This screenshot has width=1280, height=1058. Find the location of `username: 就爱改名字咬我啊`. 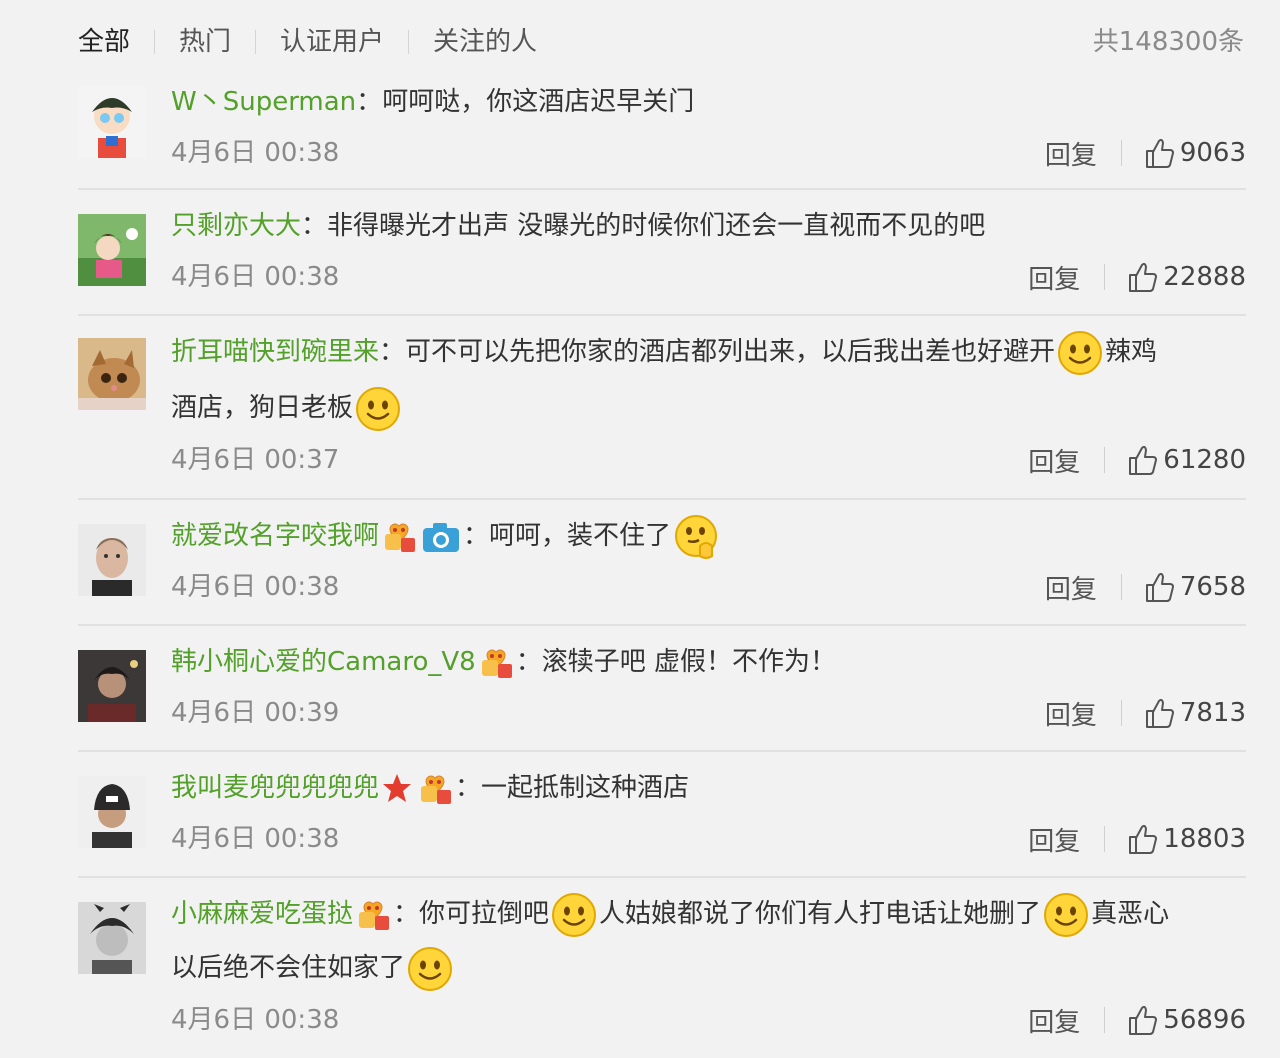

username: 就爱改名字咬我啊 is located at coordinates (275, 536).